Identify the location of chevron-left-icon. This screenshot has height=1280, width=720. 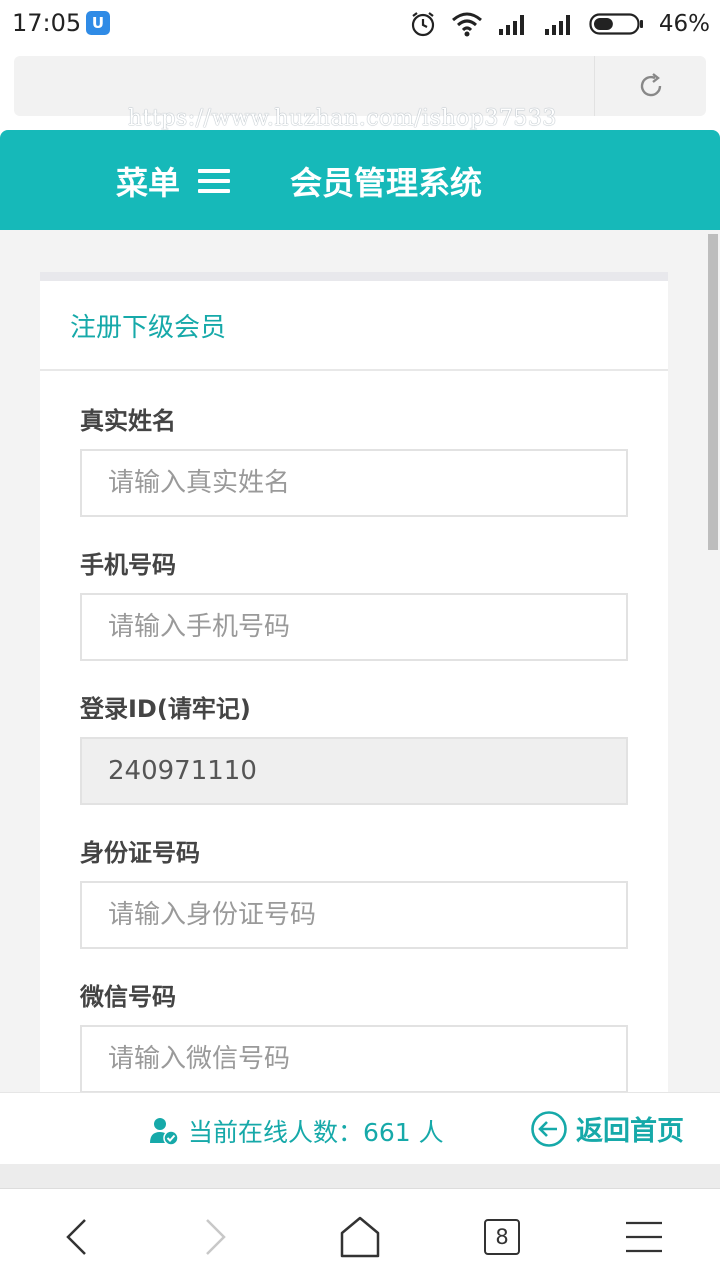
(76, 1237).